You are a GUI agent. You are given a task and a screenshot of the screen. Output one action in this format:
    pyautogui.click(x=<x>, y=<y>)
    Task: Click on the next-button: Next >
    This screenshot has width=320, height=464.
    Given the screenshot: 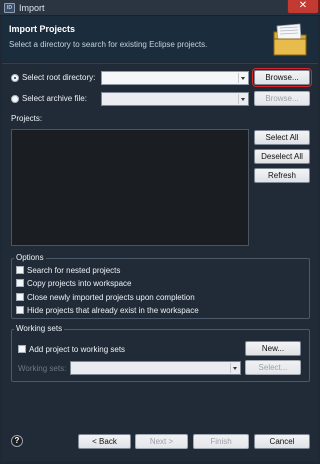 What is the action you would take?
    pyautogui.click(x=161, y=441)
    